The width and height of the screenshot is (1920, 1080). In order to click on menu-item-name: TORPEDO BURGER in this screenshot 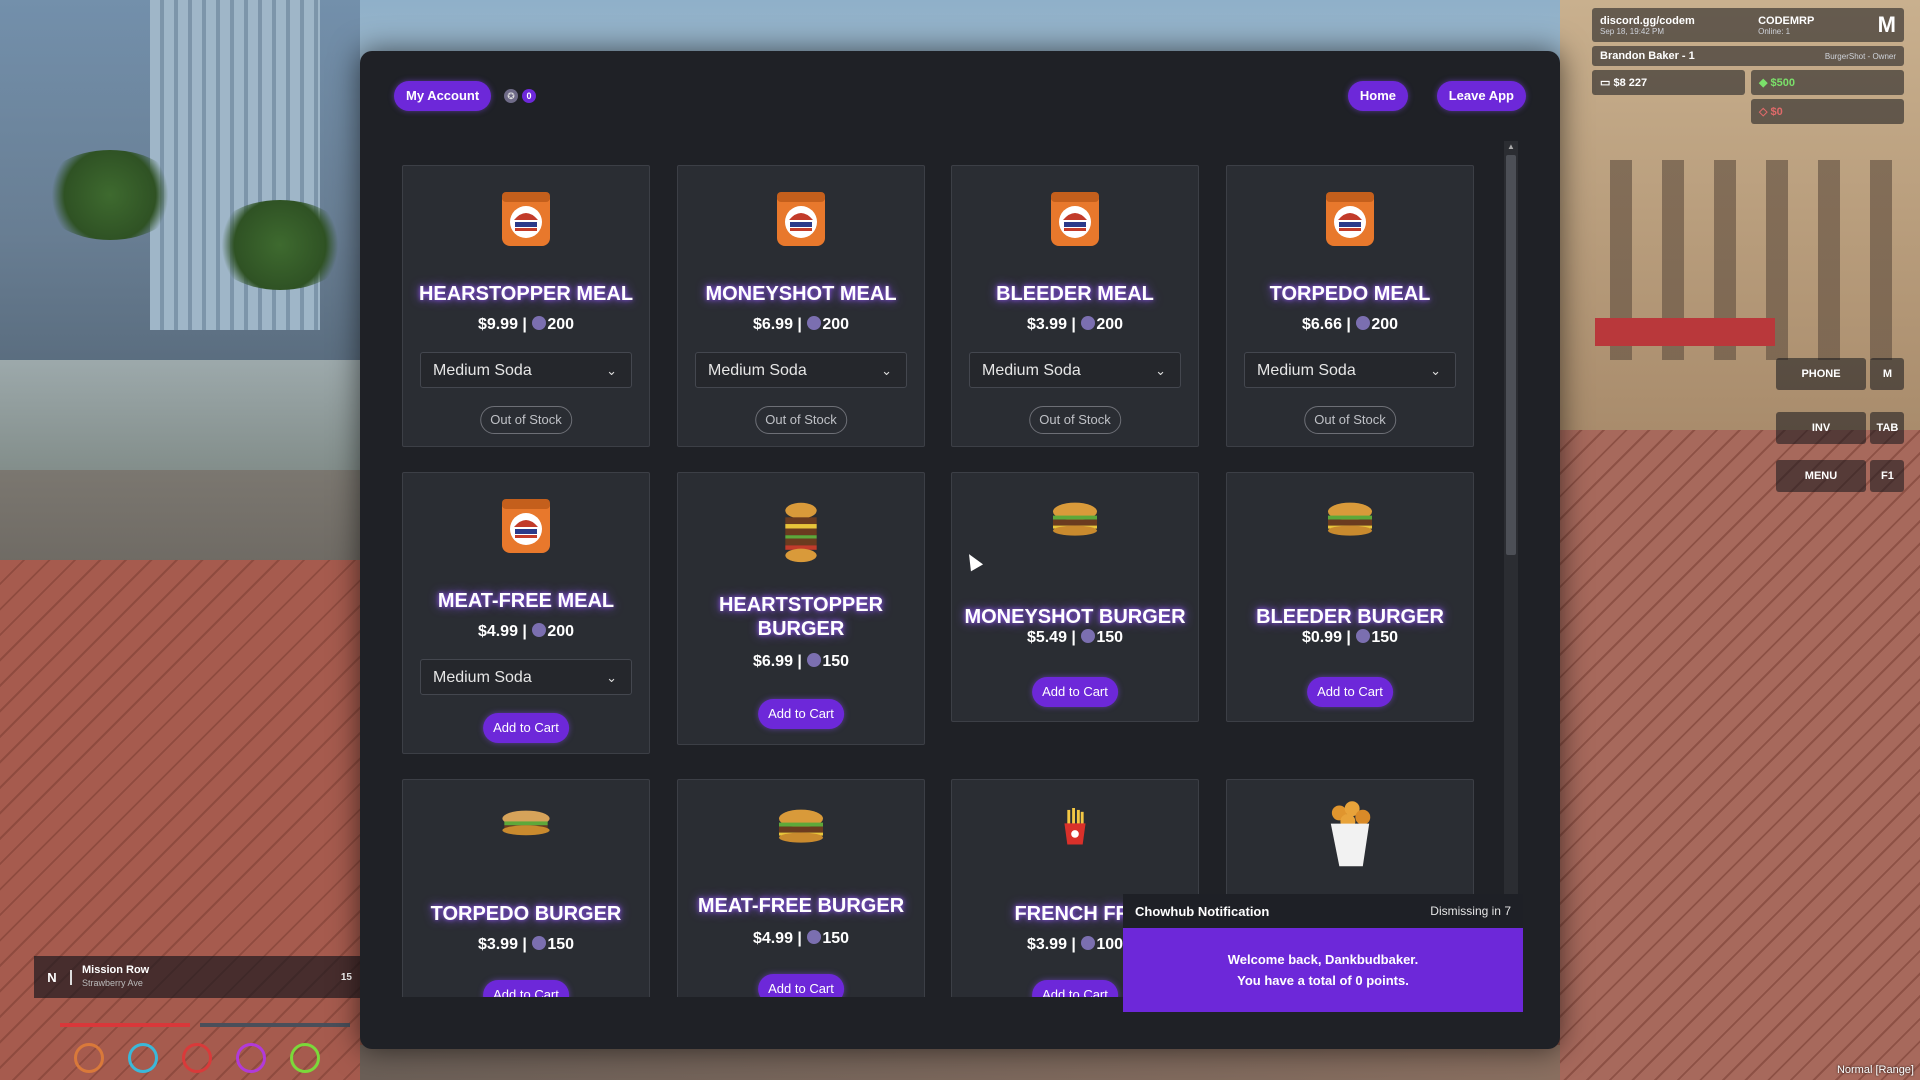, I will do `click(526, 914)`.